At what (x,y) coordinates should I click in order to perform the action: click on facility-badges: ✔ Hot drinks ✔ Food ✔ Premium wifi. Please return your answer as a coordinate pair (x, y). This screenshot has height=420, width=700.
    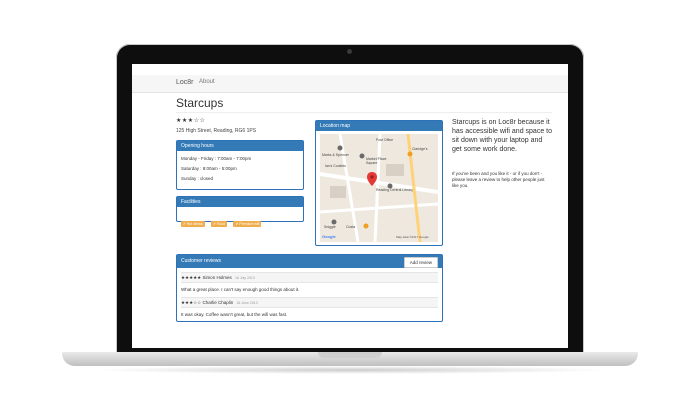
    Looking at the image, I should click on (222, 221).